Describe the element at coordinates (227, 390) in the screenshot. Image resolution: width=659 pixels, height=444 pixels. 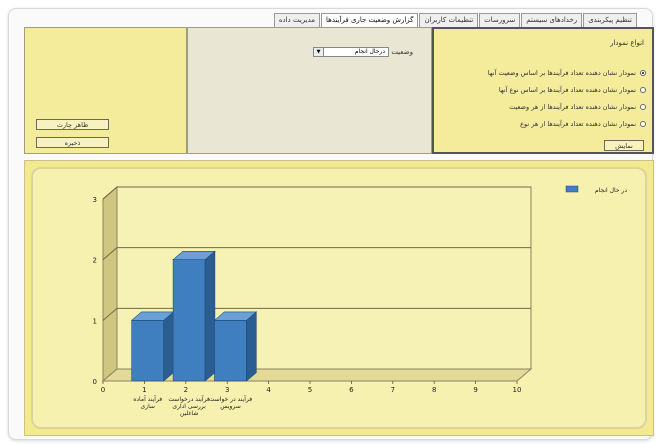
I see `x-tick-label: 3` at that location.